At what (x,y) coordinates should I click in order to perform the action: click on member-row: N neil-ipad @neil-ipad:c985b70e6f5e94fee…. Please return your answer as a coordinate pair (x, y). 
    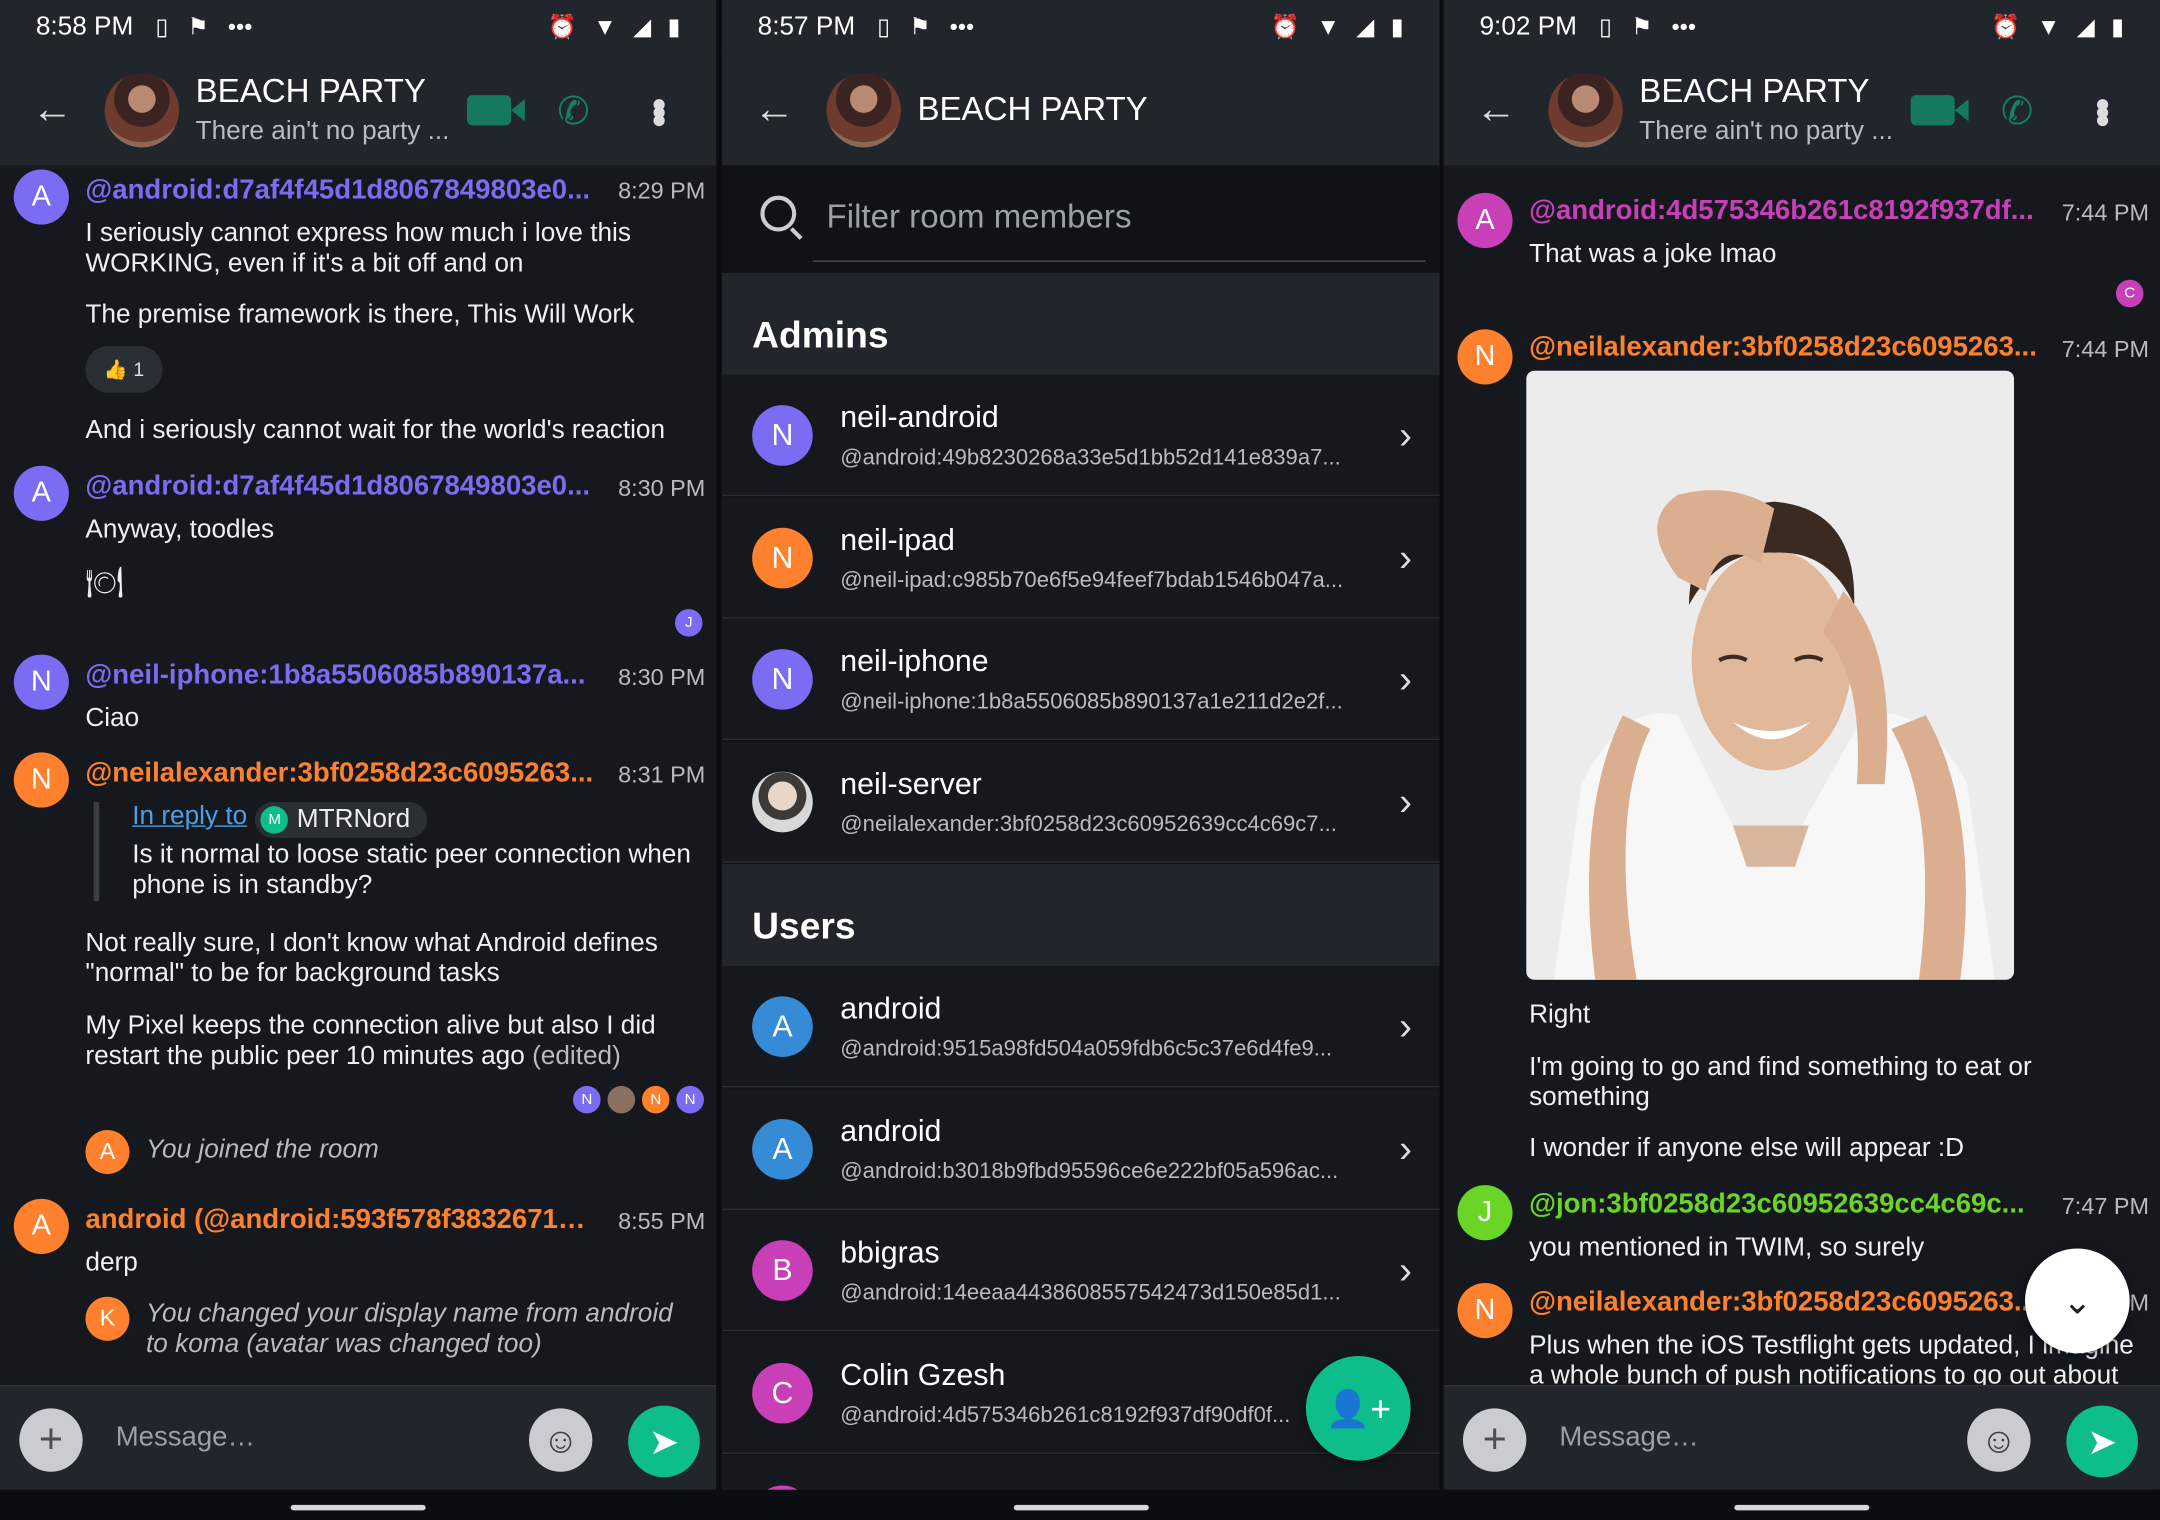
    Looking at the image, I should click on (1080, 558).